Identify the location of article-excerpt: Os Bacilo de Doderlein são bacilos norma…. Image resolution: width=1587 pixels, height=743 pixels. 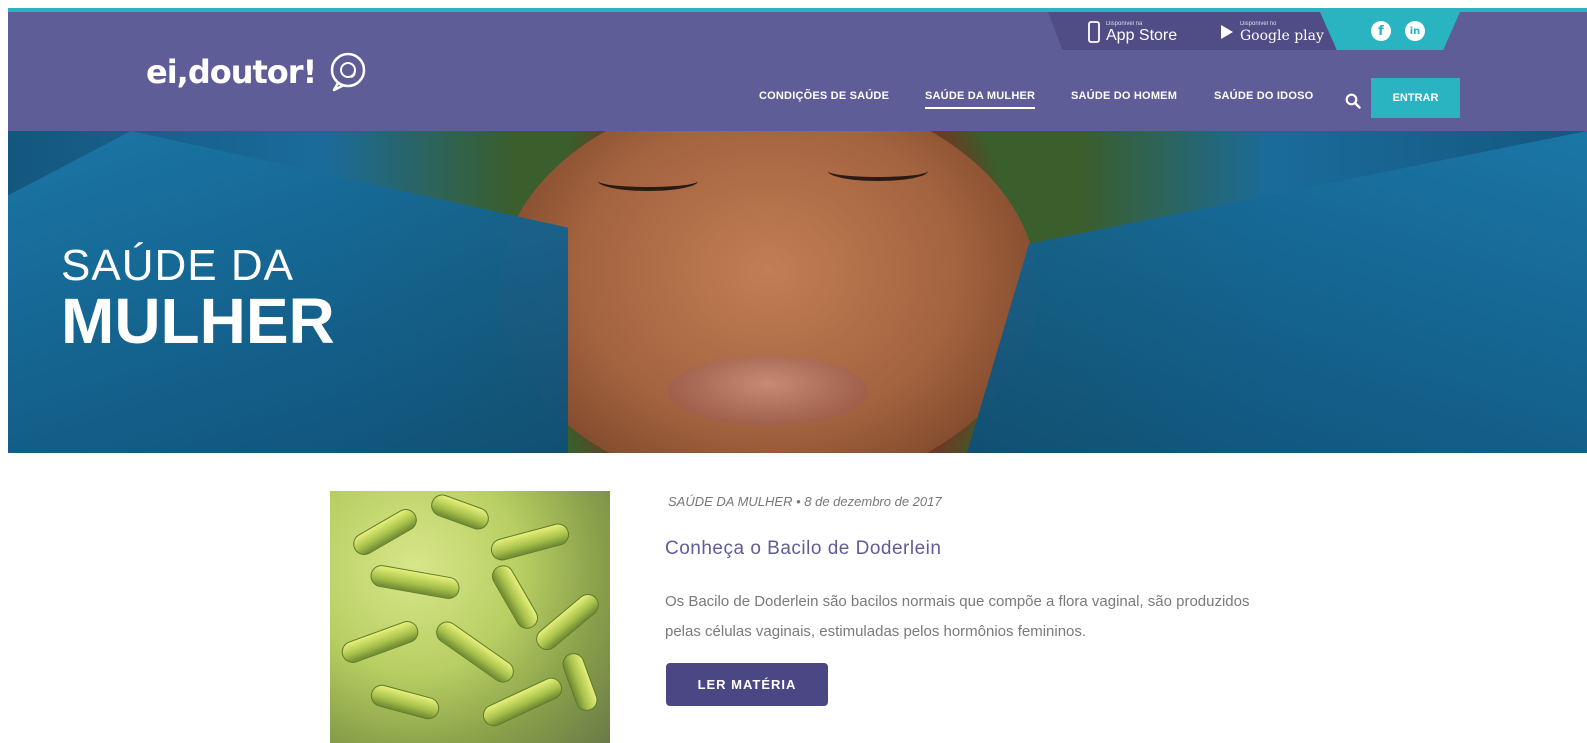
(957, 616).